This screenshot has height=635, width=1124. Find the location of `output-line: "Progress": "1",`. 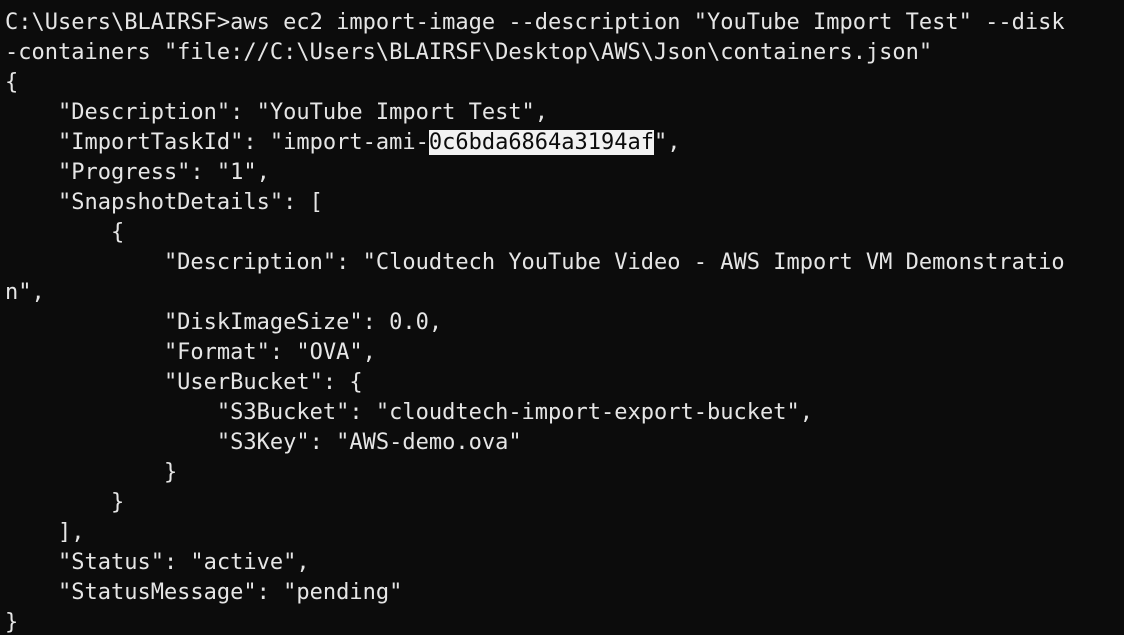

output-line: "Progress": "1", is located at coordinates (137, 172).